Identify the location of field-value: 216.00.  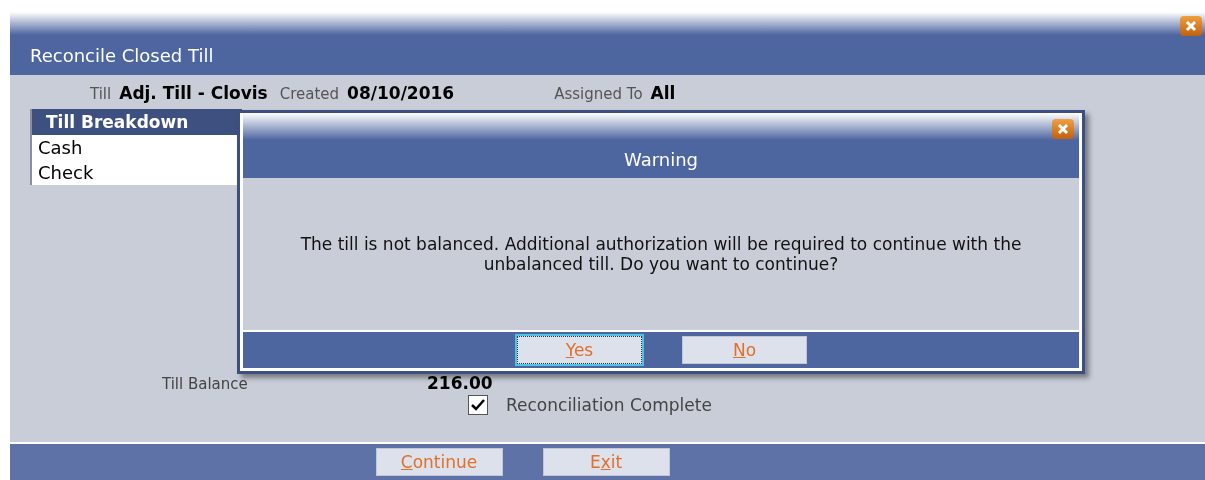
(460, 383).